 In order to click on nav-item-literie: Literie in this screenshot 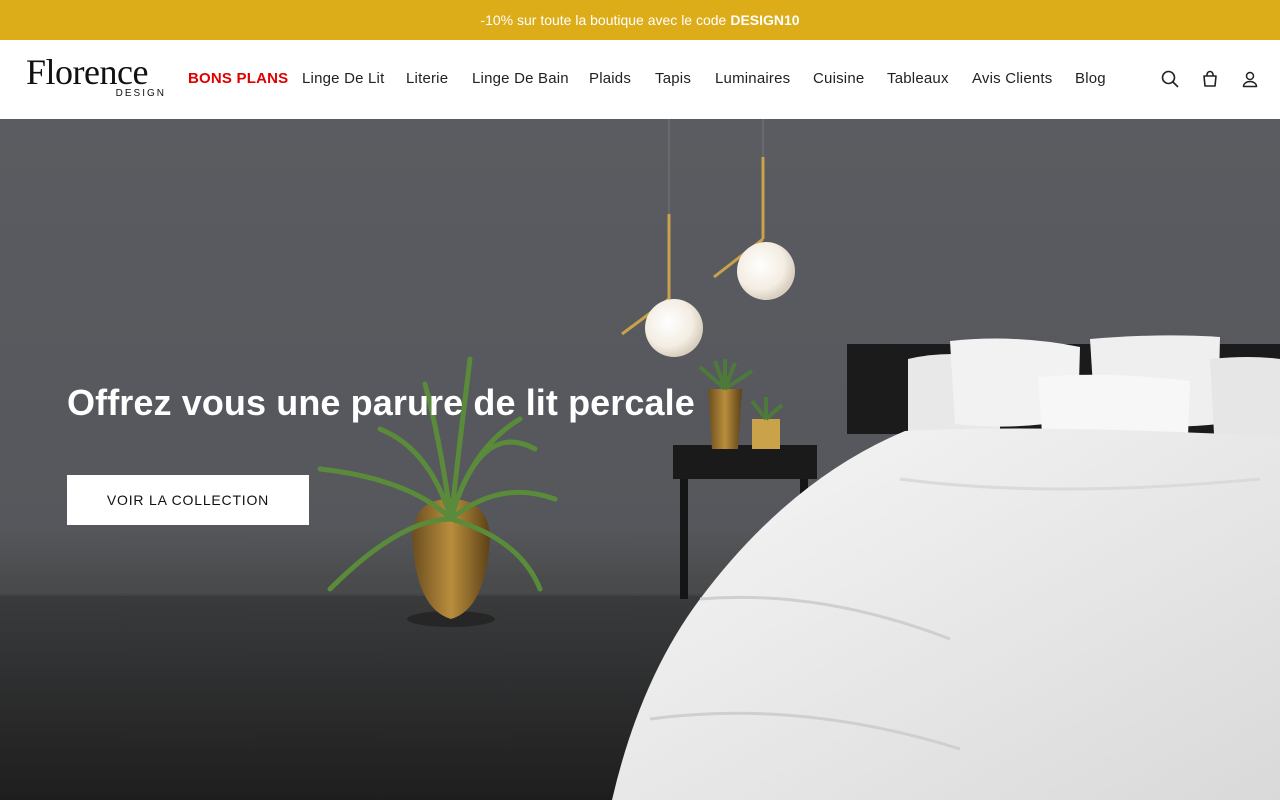, I will do `click(427, 78)`.